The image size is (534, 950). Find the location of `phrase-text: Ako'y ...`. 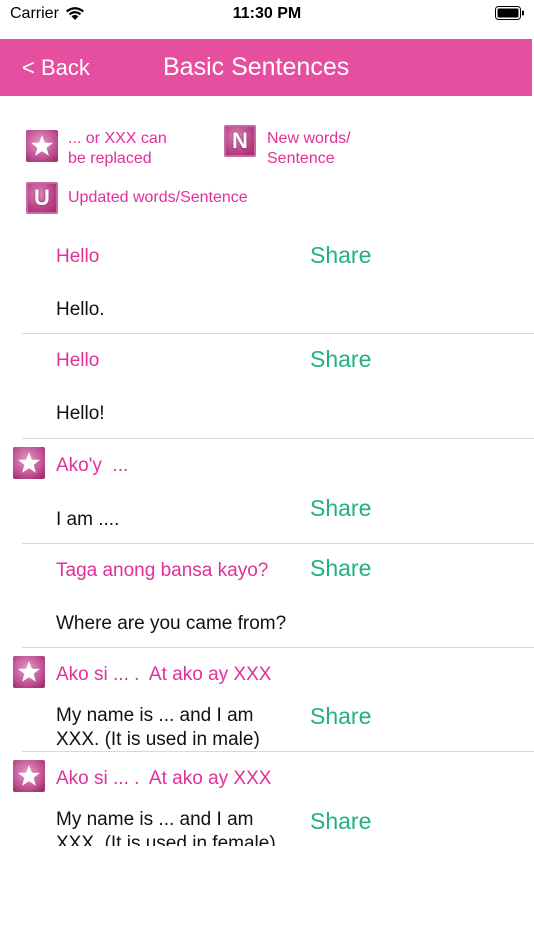

phrase-text: Ako'y ... is located at coordinates (92, 465).